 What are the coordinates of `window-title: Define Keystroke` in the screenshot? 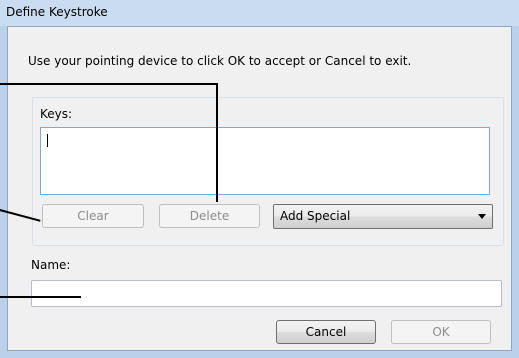 It's located at (57, 12).